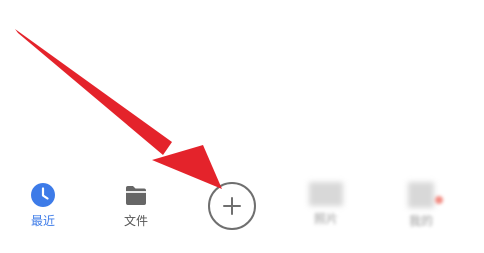 This screenshot has height=253, width=484. What do you see at coordinates (135, 221) in the screenshot?
I see `tab-files-label: 文件` at bounding box center [135, 221].